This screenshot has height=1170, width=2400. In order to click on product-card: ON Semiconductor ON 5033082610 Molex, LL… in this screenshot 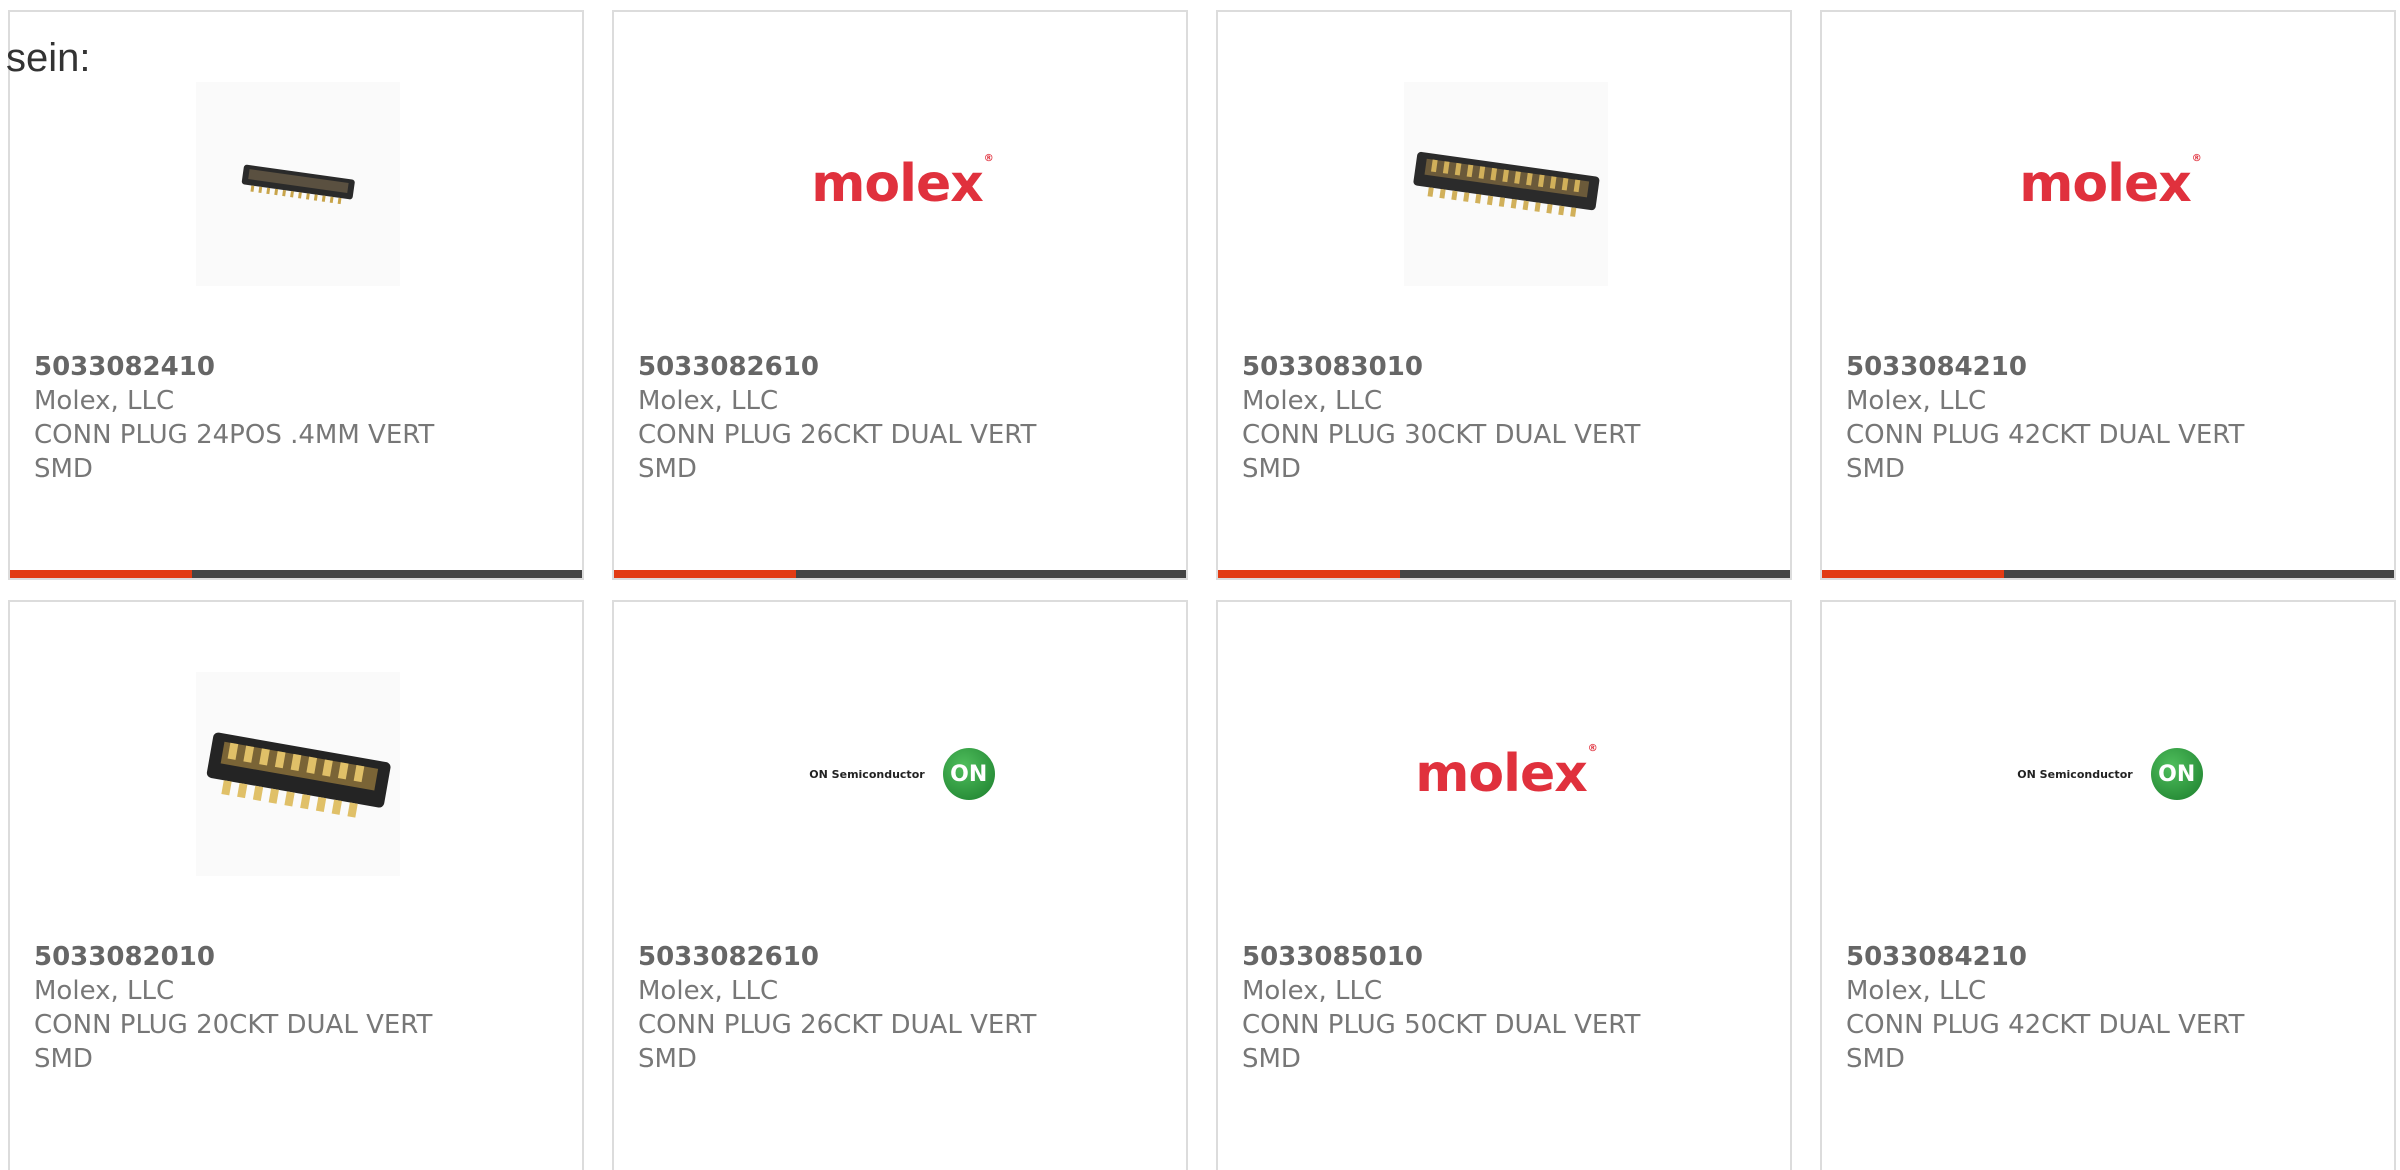, I will do `click(900, 885)`.